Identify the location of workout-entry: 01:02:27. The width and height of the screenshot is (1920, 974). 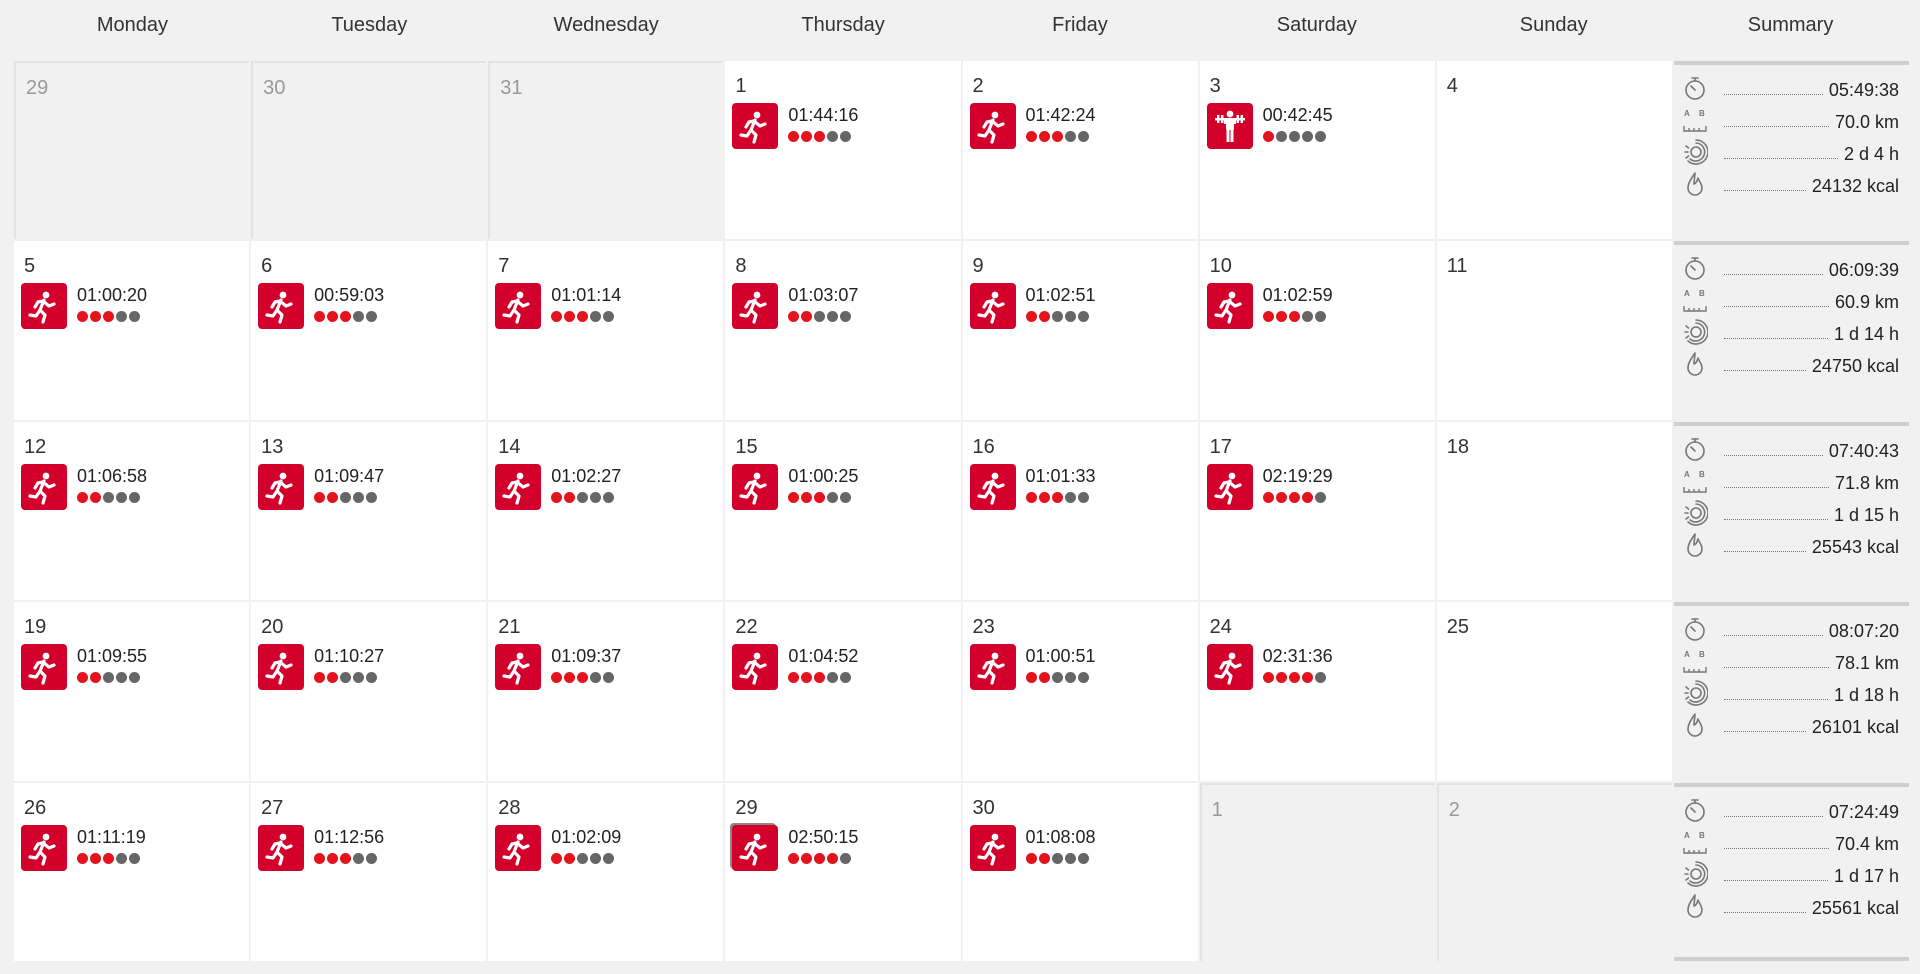
(558, 486).